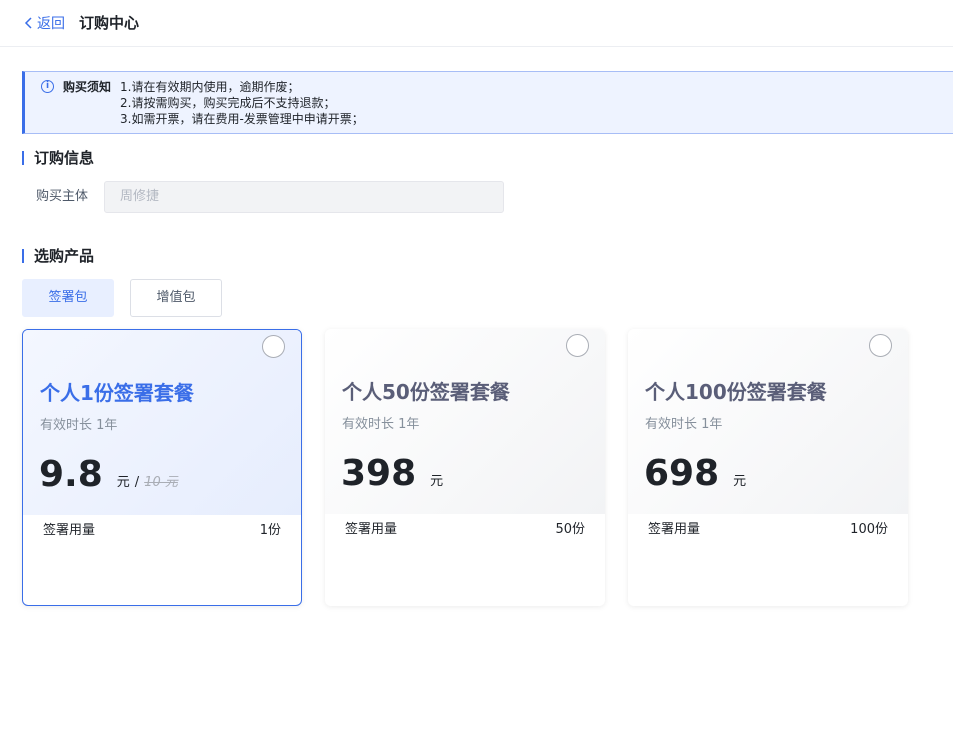 The image size is (953, 749). What do you see at coordinates (51, 24) in the screenshot?
I see `back-label: 返回` at bounding box center [51, 24].